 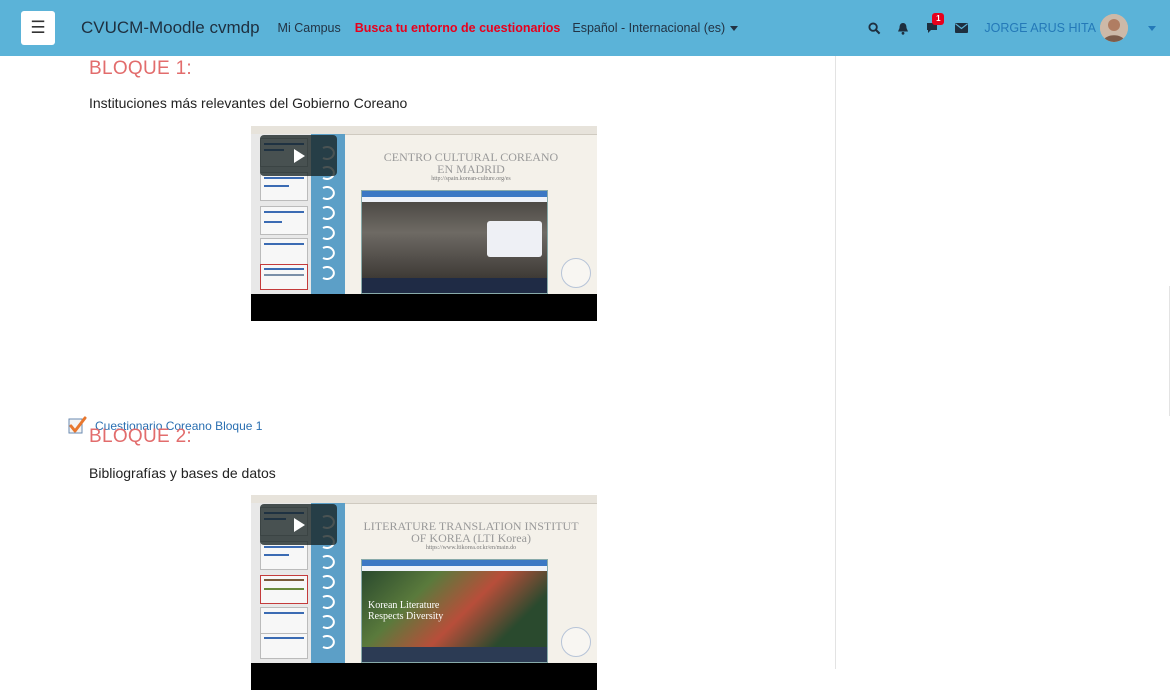 What do you see at coordinates (734, 28) in the screenshot?
I see `chevron-down-icon` at bounding box center [734, 28].